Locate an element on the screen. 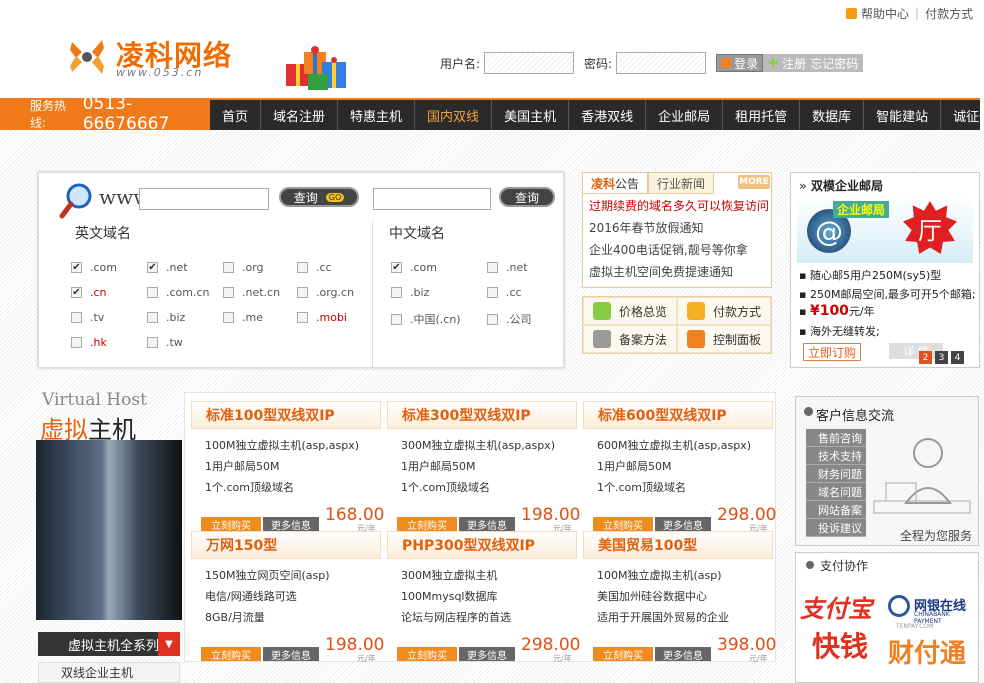  news-item: 过期续费的域名多久可以恢复访问 is located at coordinates (679, 205).